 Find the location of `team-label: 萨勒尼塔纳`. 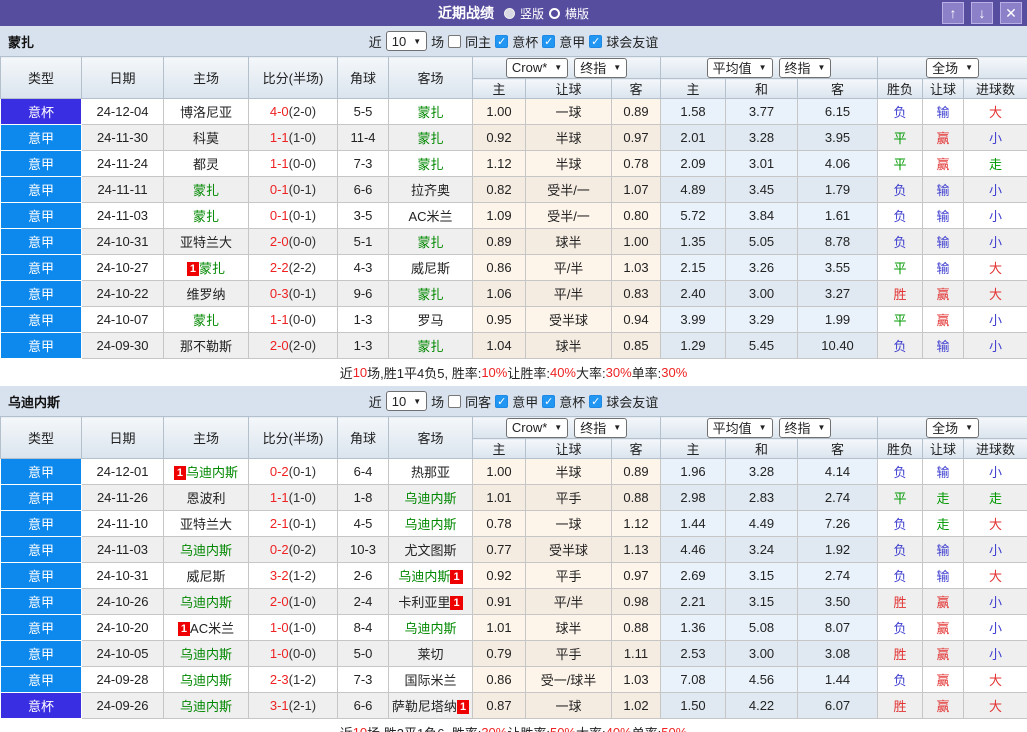

team-label: 萨勒尼塔纳 is located at coordinates (424, 706).